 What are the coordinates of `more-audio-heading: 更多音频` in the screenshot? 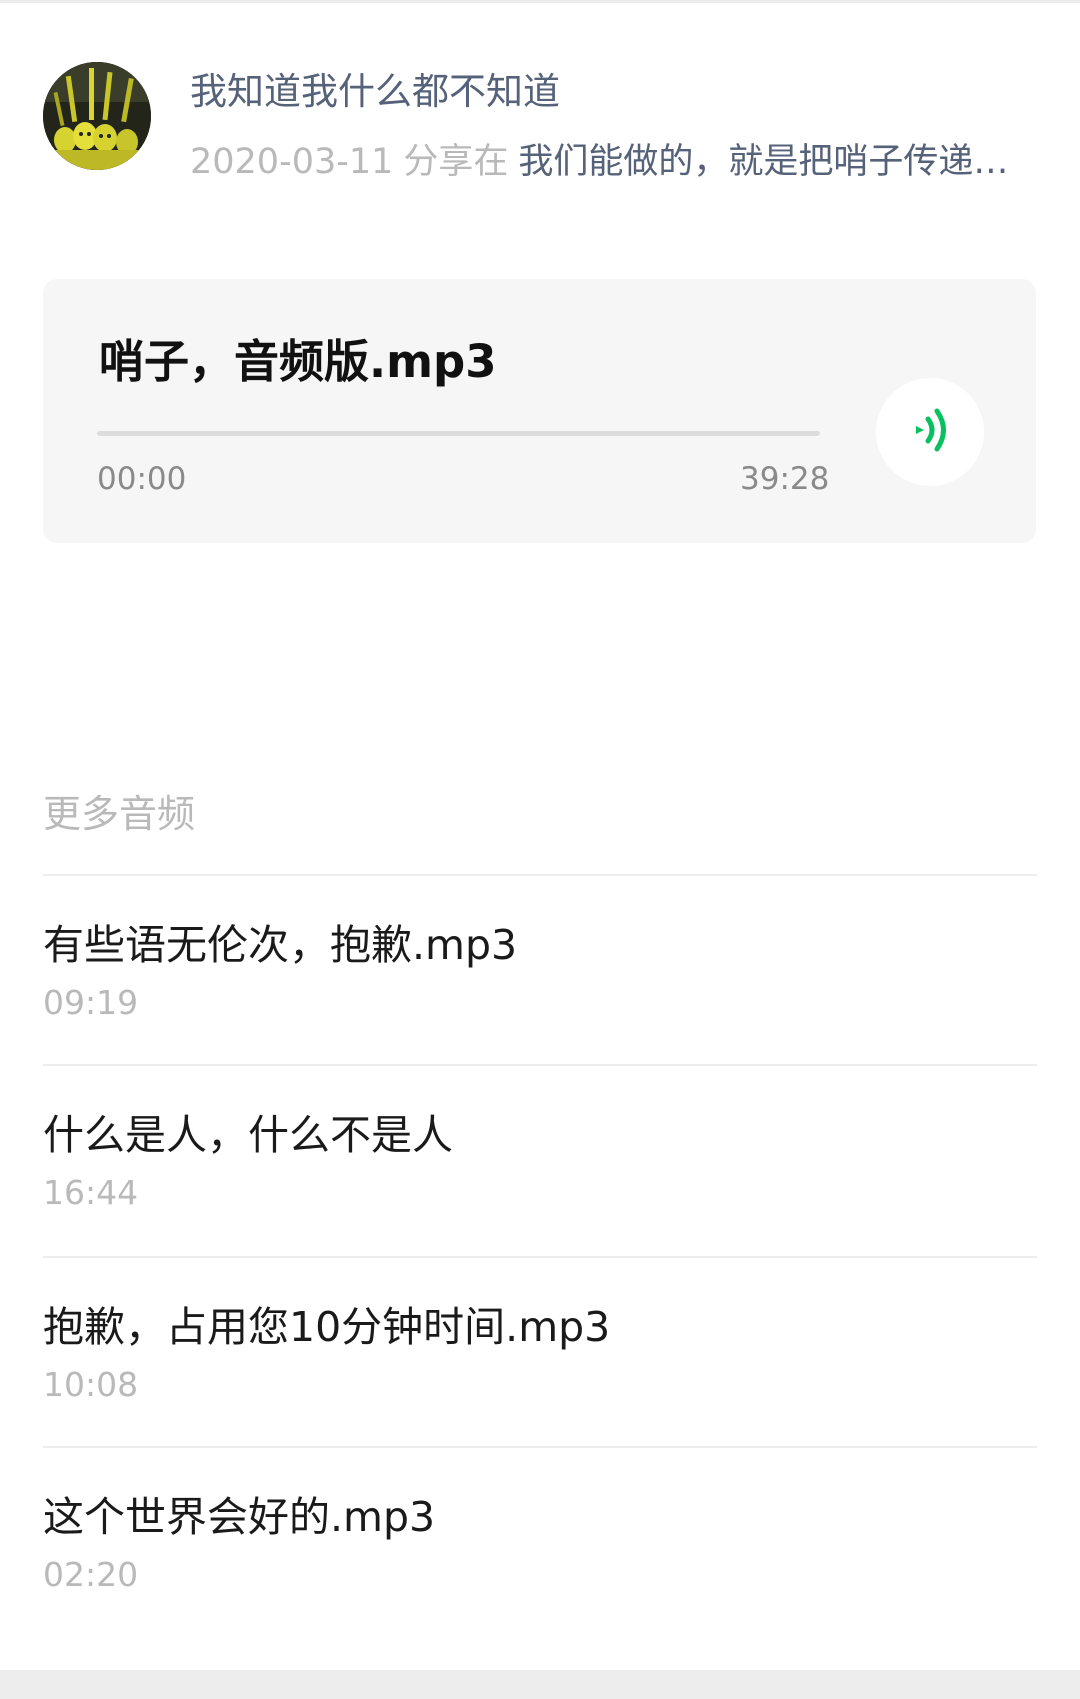 It's located at (119, 814).